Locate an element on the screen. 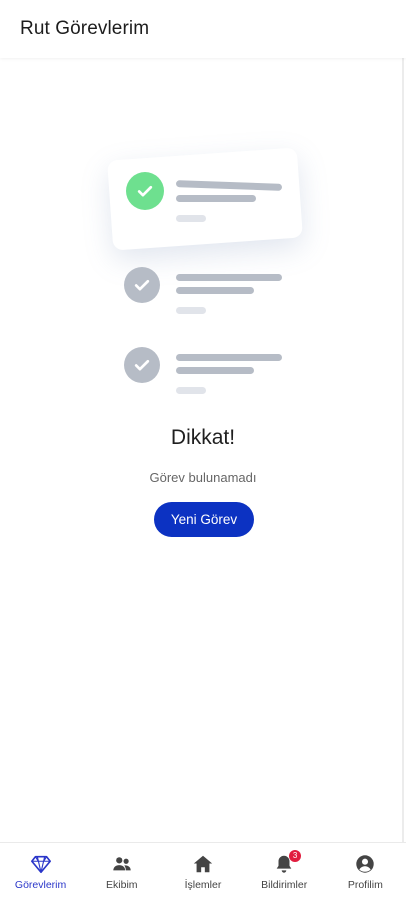 This screenshot has width=406, height=900. home-icon is located at coordinates (203, 864).